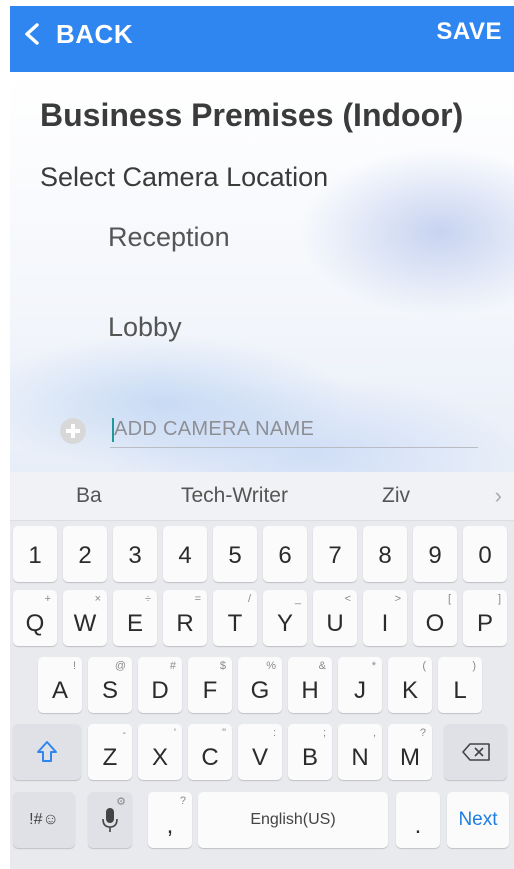  I want to click on key-1: 1, so click(35, 554).